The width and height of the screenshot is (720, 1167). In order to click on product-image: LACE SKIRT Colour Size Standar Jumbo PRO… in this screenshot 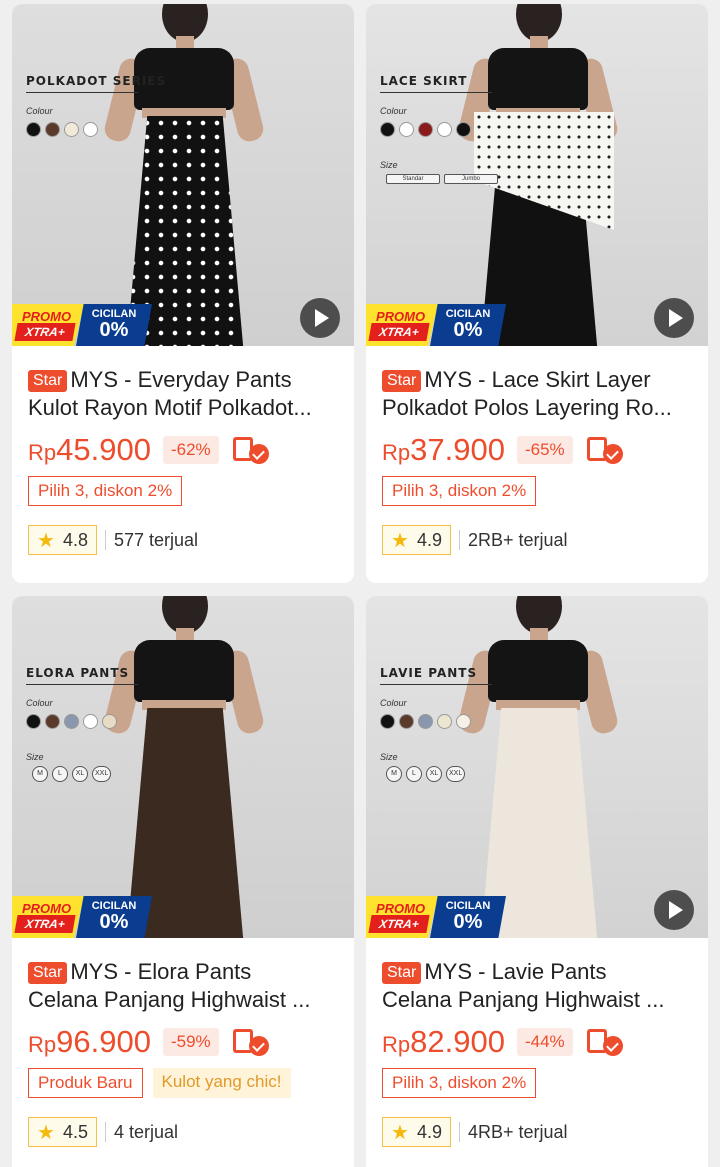, I will do `click(537, 175)`.